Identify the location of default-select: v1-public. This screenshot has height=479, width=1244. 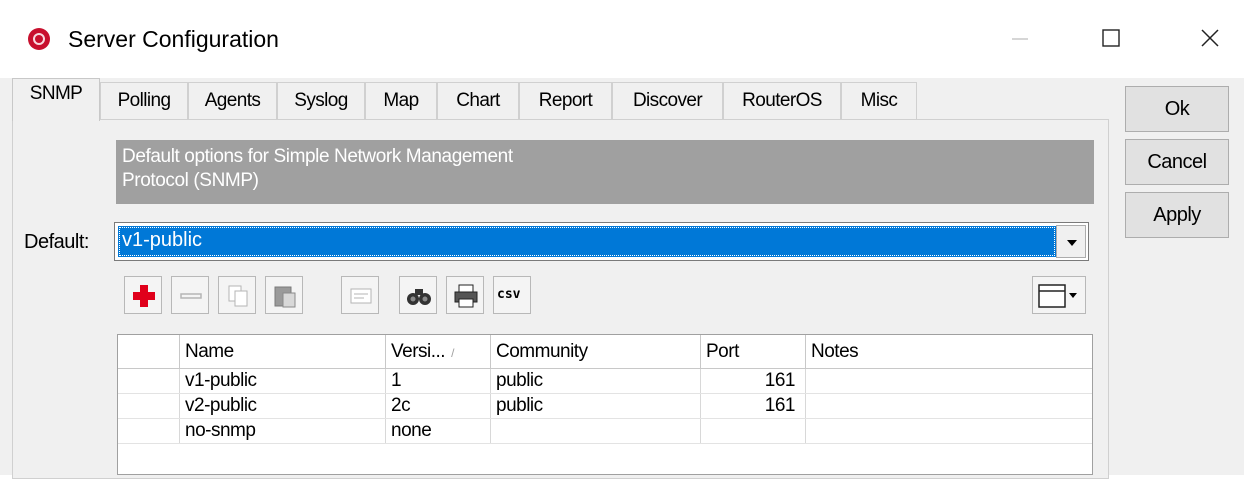
(601, 241).